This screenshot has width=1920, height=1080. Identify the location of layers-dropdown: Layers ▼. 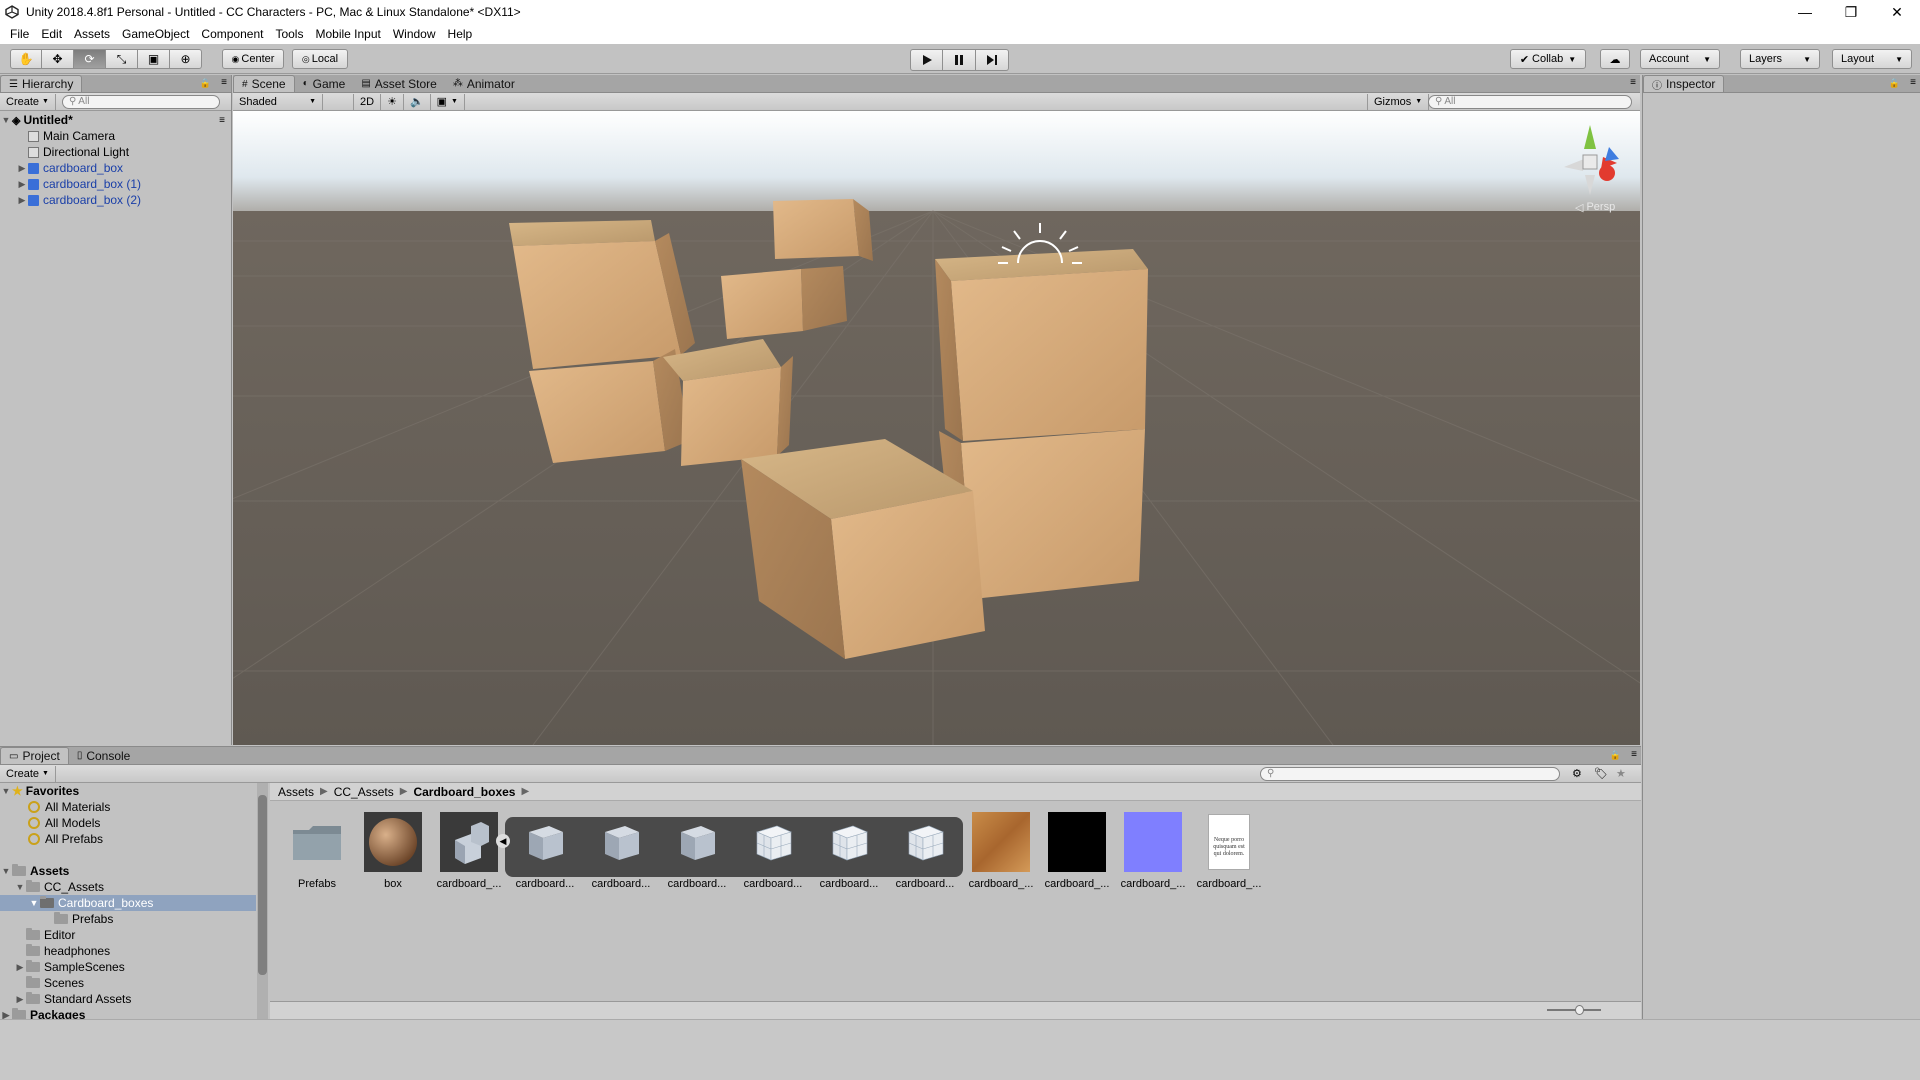
(1780, 59).